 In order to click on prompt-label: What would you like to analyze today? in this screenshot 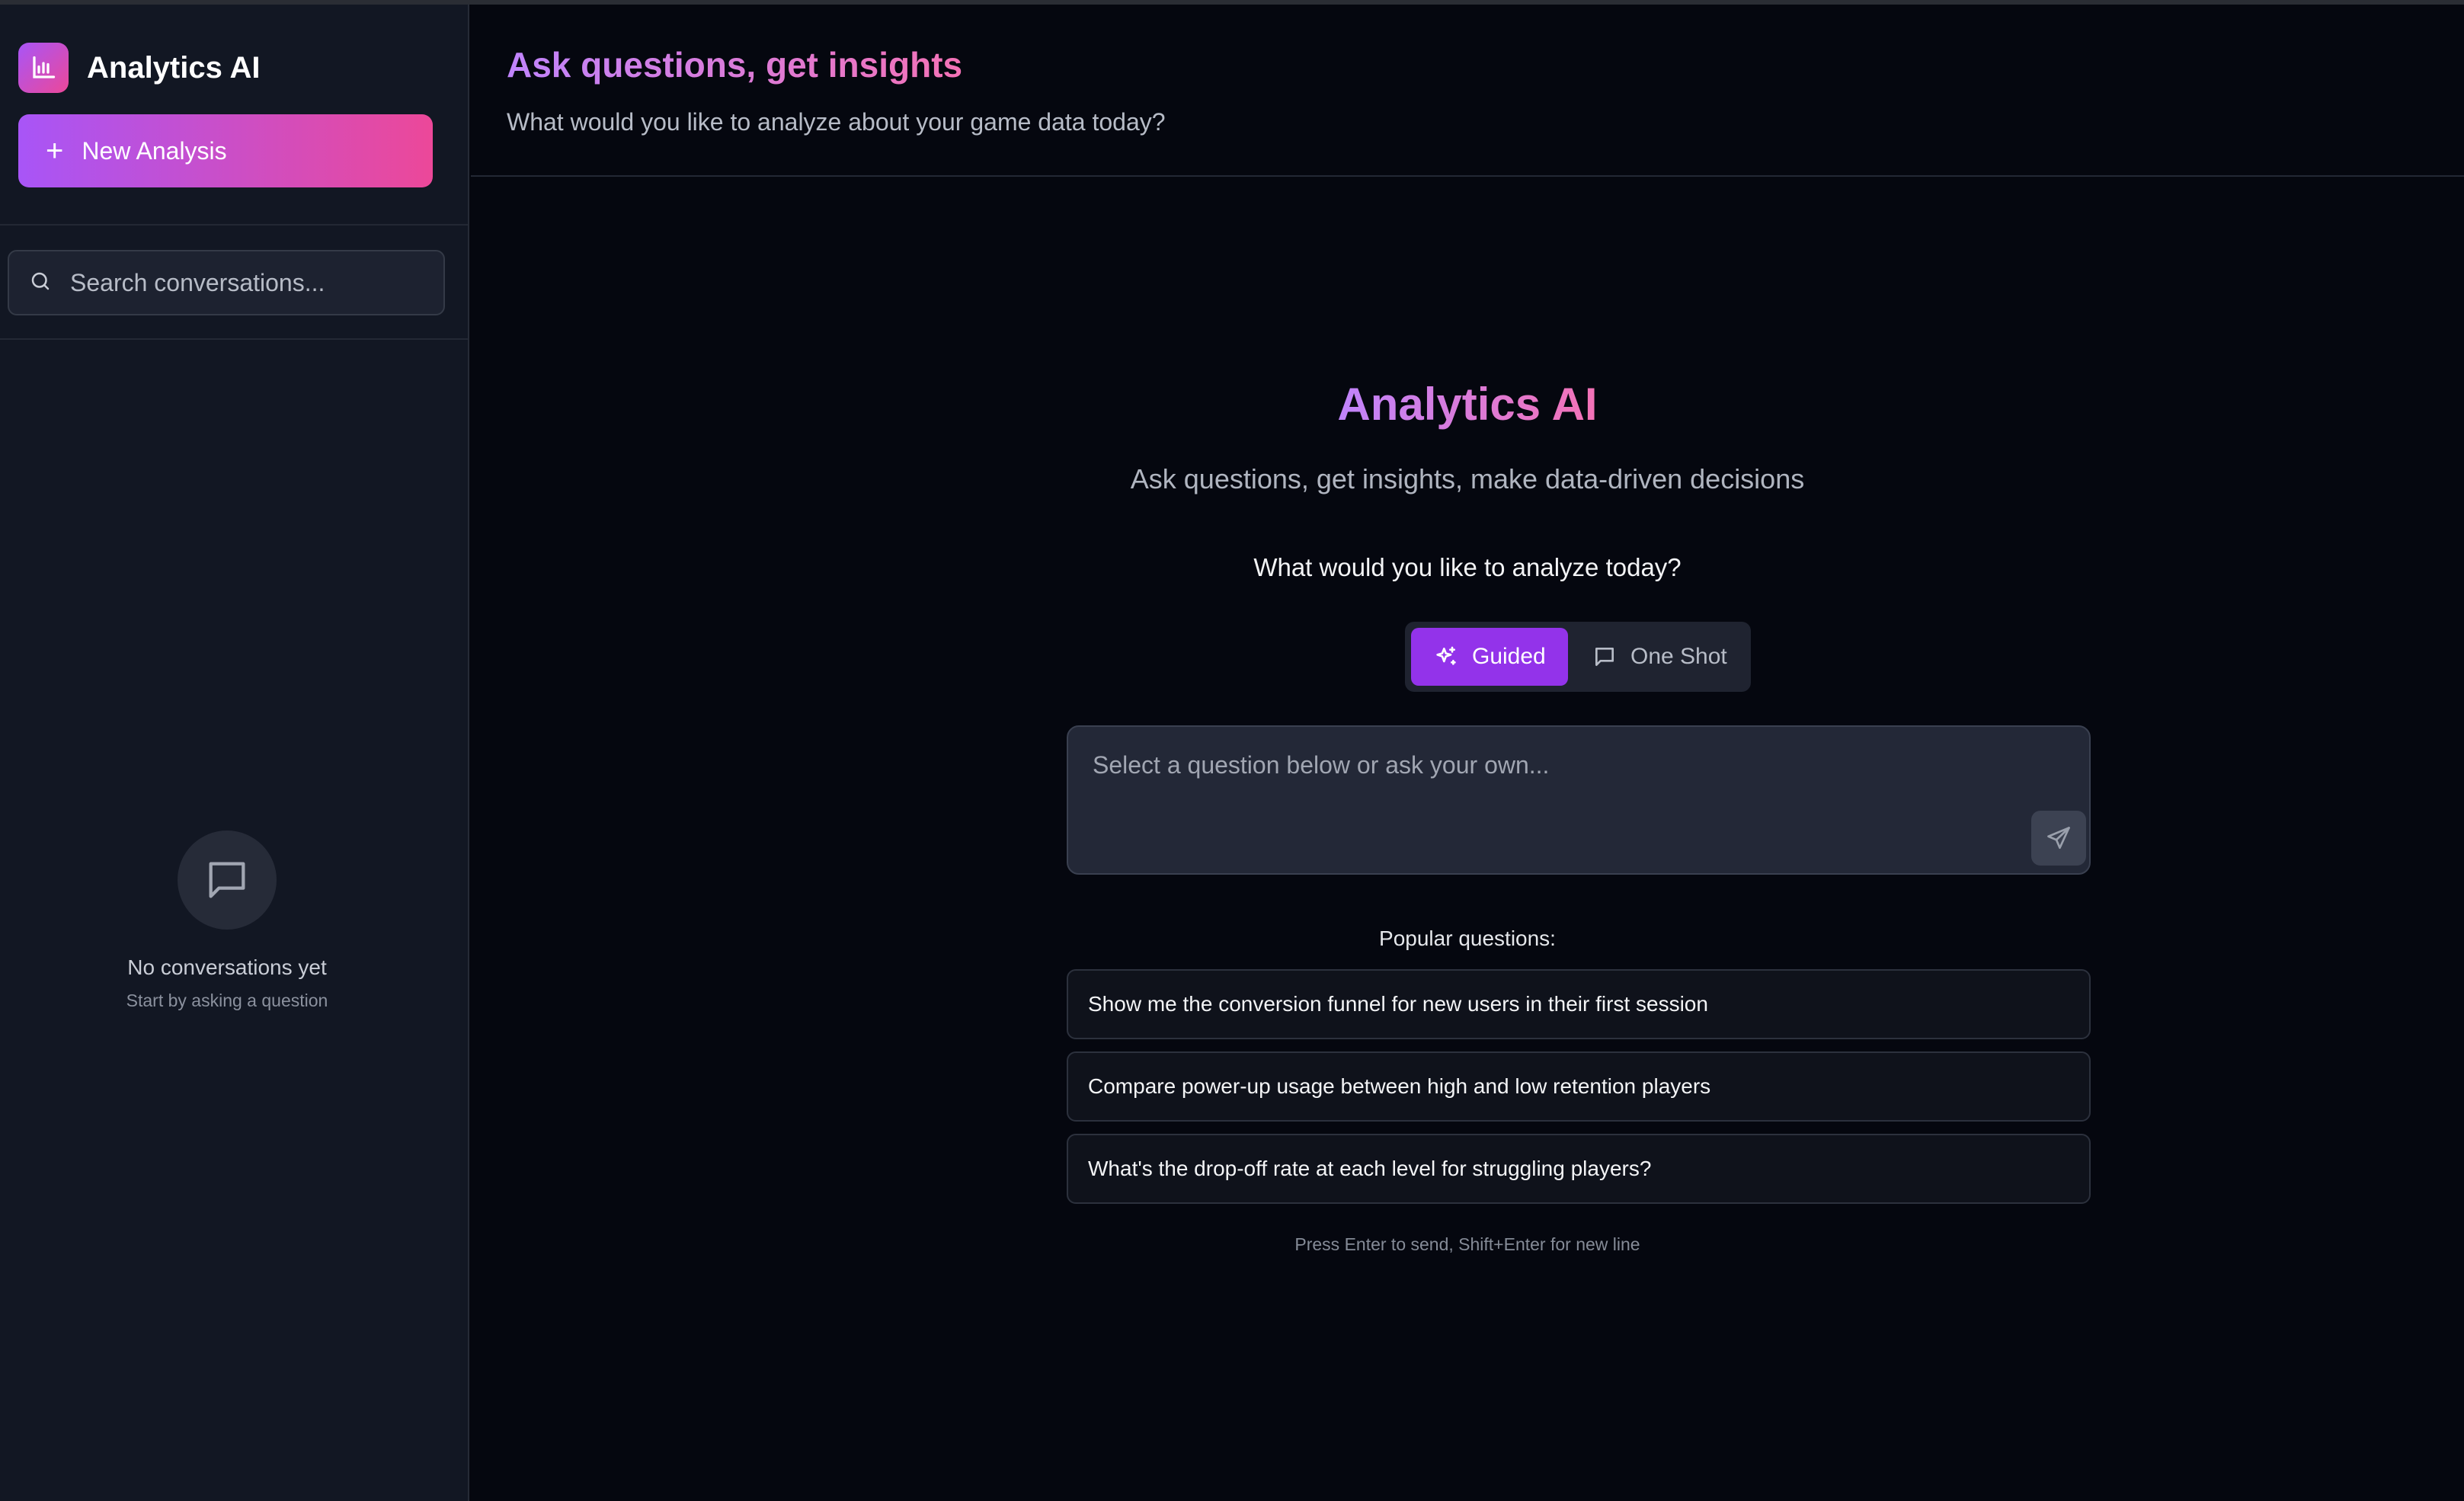, I will do `click(1467, 567)`.